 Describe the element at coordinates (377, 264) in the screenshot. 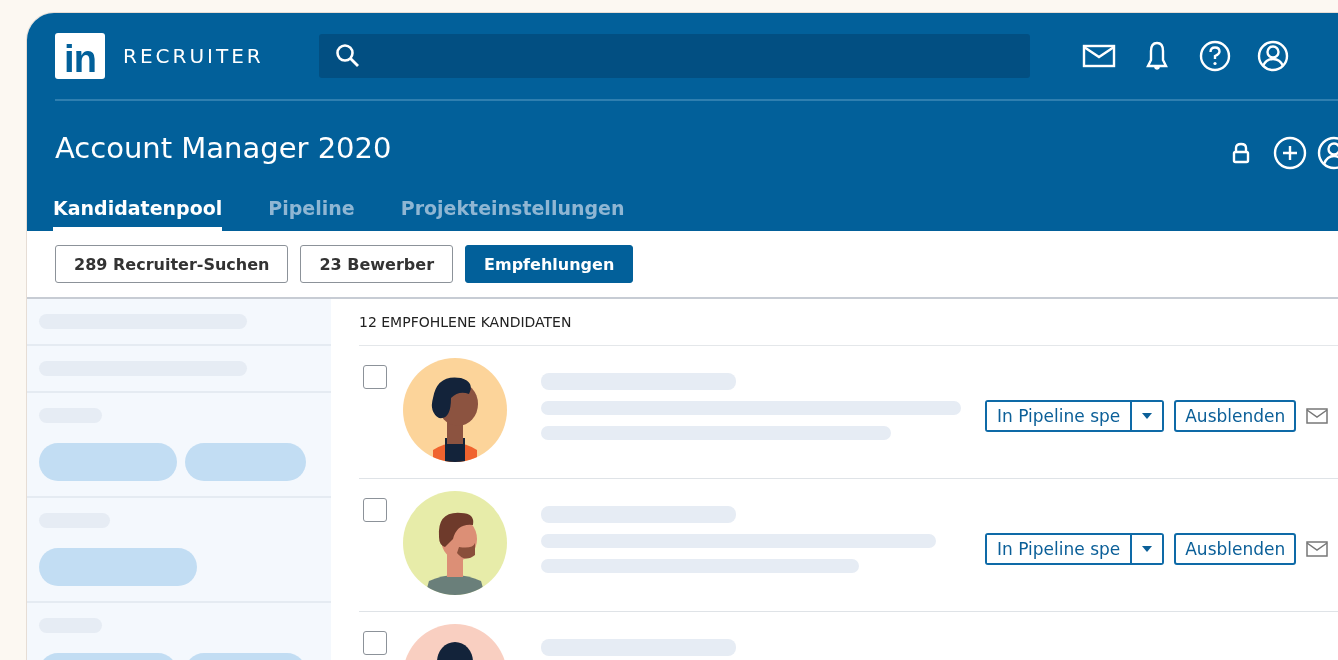

I see `filter-button: 23 Bewerber` at that location.